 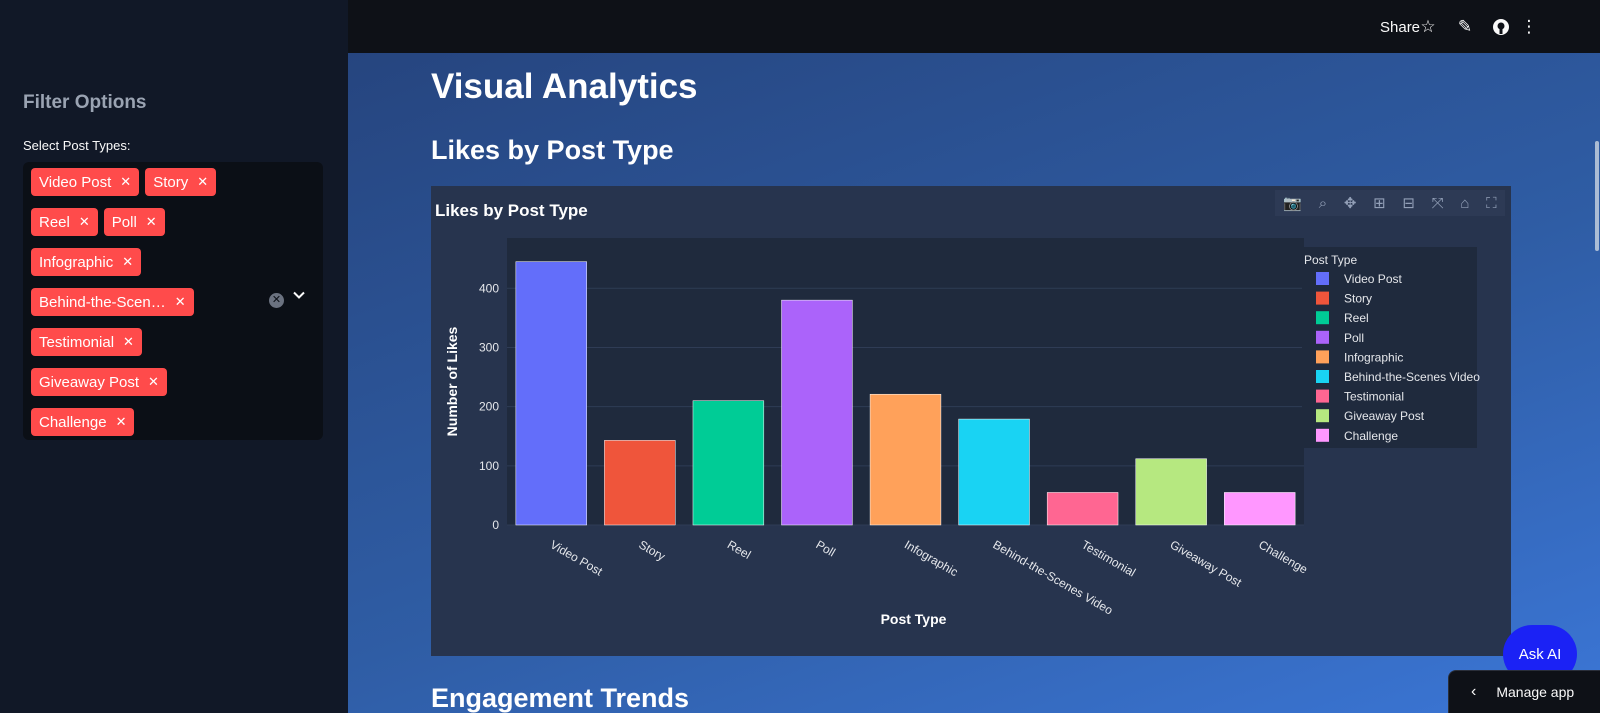 What do you see at coordinates (76, 262) in the screenshot?
I see `chip-label: Infographic` at bounding box center [76, 262].